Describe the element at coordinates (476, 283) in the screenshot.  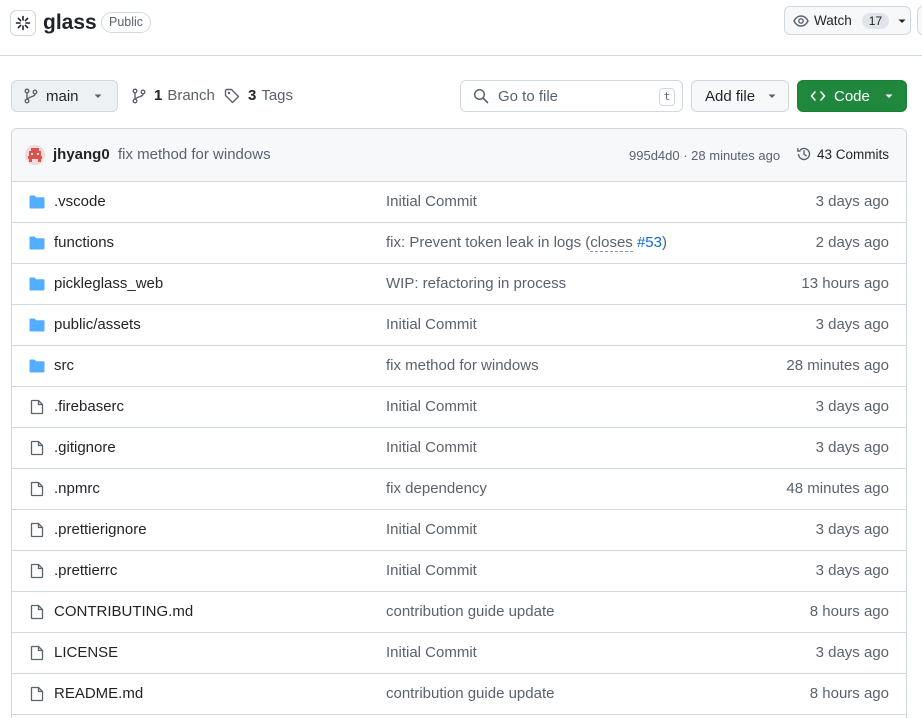
I see `file-commit-message: WIP: refactoring in process` at that location.